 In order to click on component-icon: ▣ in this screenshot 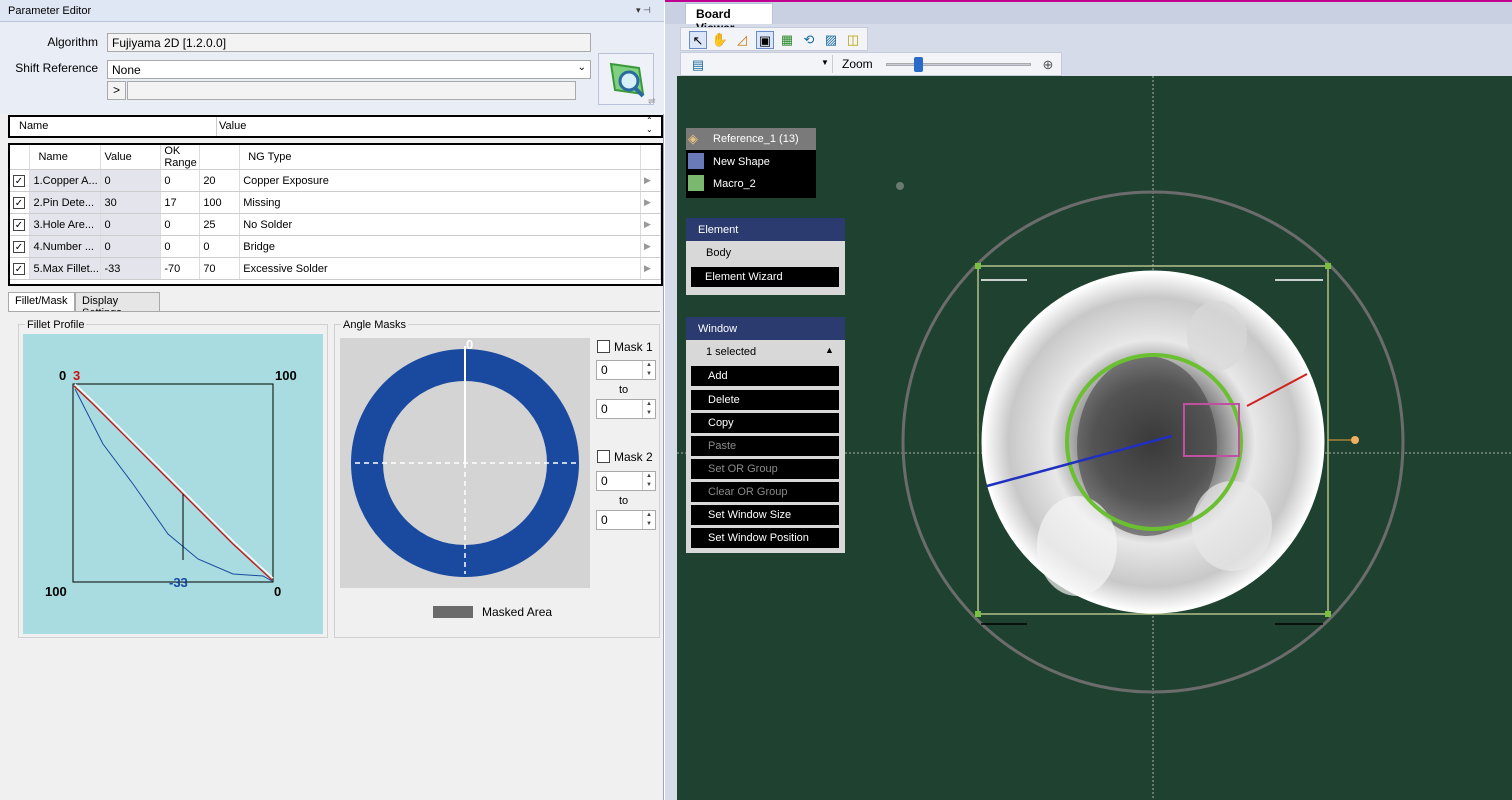, I will do `click(765, 40)`.